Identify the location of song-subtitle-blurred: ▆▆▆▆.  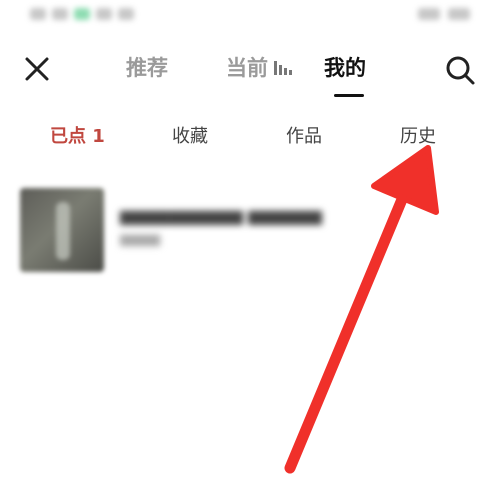
(140, 239).